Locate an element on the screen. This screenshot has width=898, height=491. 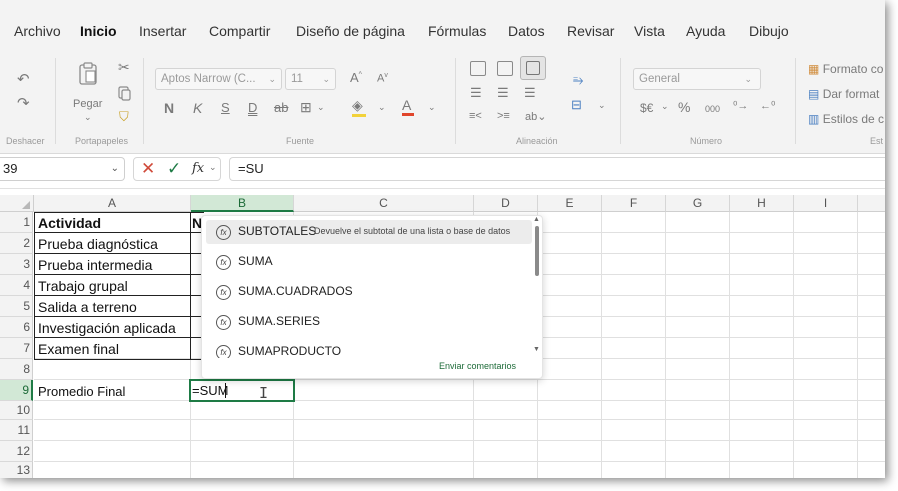
row-header-7: 7 is located at coordinates (16, 348).